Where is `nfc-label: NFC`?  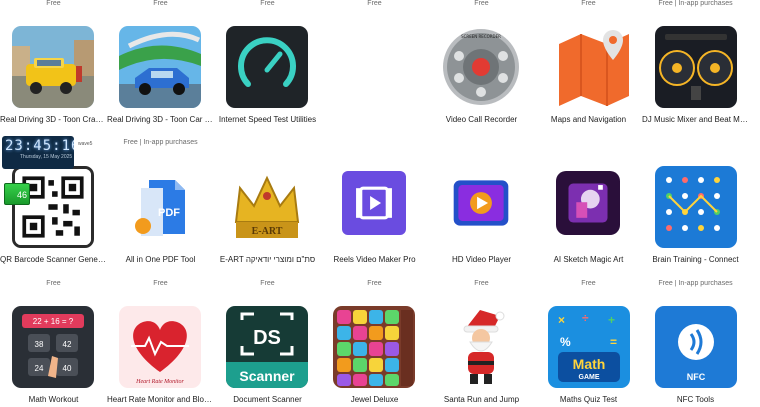 nfc-label: NFC is located at coordinates (696, 377).